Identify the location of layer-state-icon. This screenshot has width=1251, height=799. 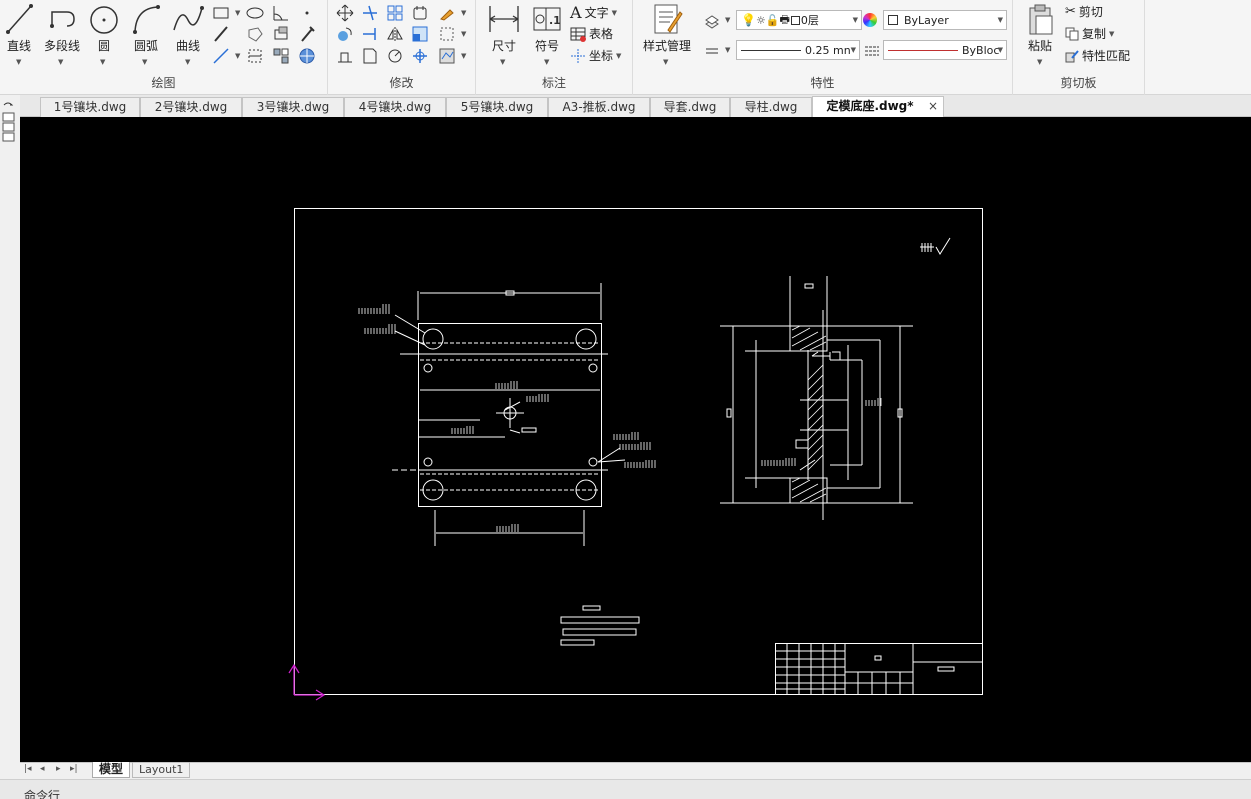
(712, 20).